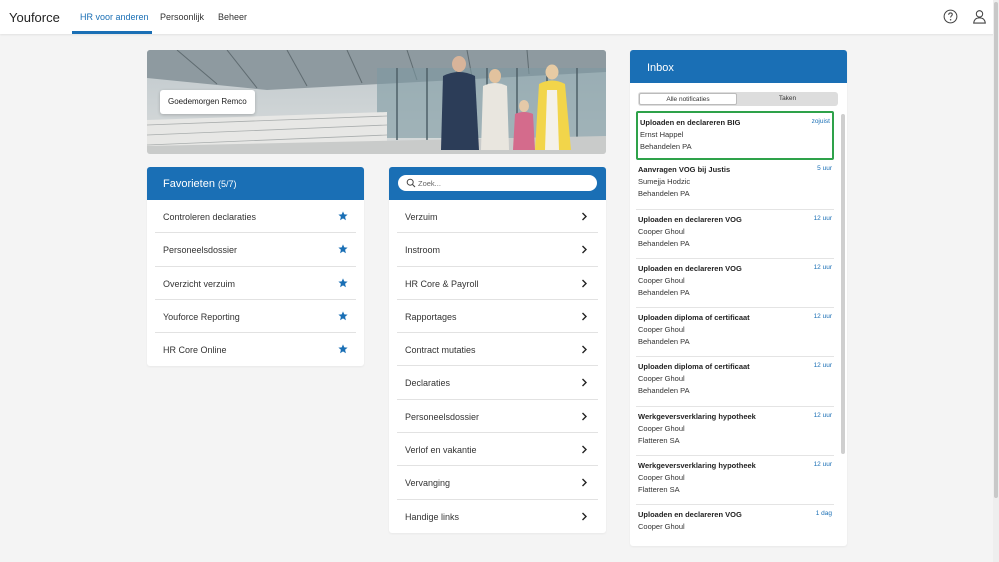 The image size is (999, 562). I want to click on menu-item-verlof-en-vakantie: Verlof en vakantie, so click(497, 450).